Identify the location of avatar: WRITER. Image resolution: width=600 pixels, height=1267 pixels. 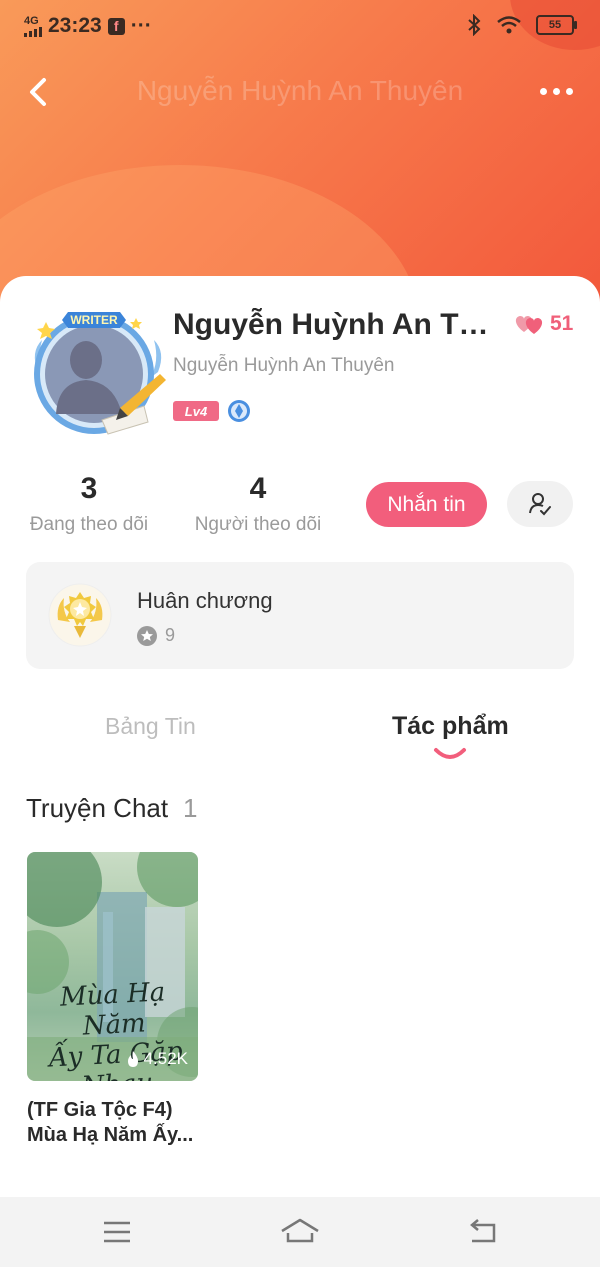
(98, 376).